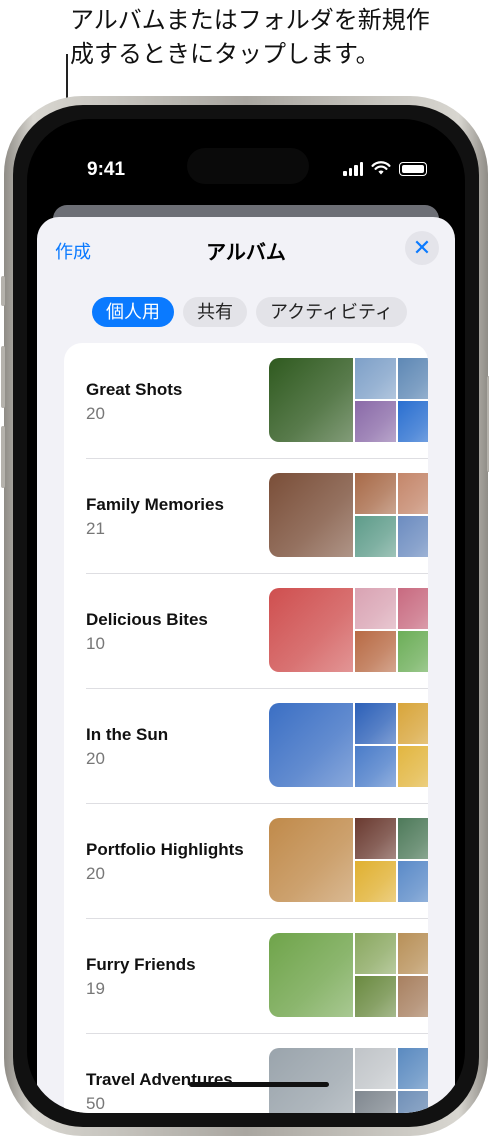 This screenshot has height=1136, width=489. I want to click on close-icon: ✕, so click(422, 247).